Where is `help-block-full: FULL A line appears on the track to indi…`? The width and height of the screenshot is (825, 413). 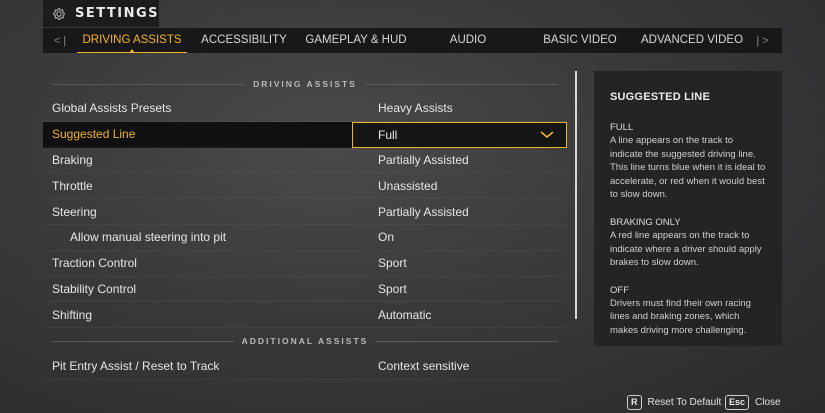
help-block-full: FULL A line appears on the track to indi… is located at coordinates (688, 161).